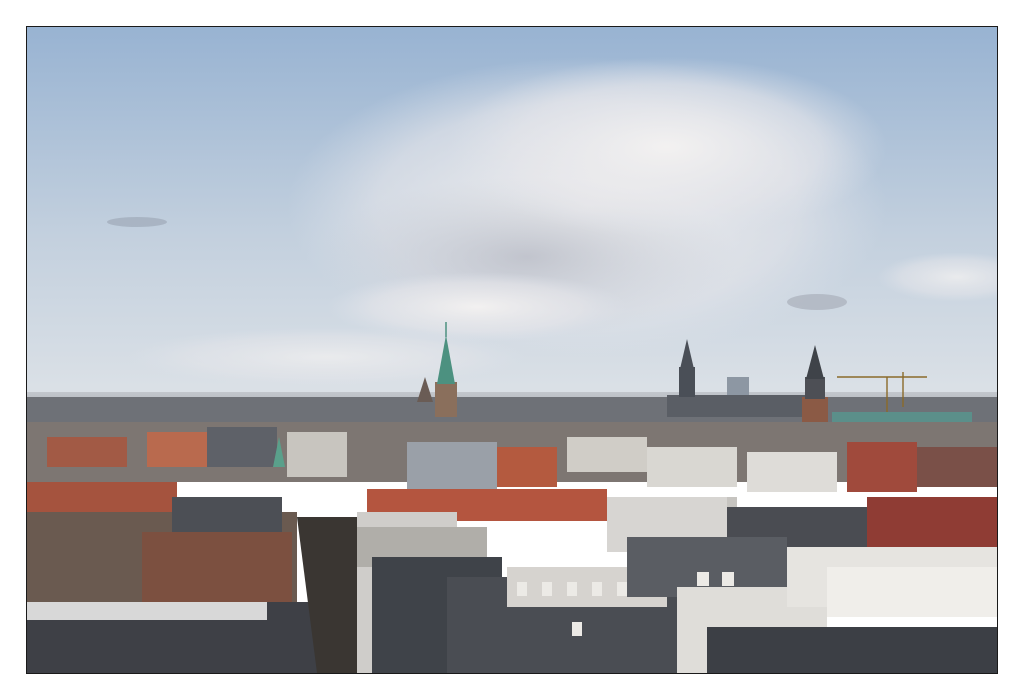 Image resolution: width=1024 pixels, height=700 pixels. I want to click on mid-rooftops, so click(512, 457).